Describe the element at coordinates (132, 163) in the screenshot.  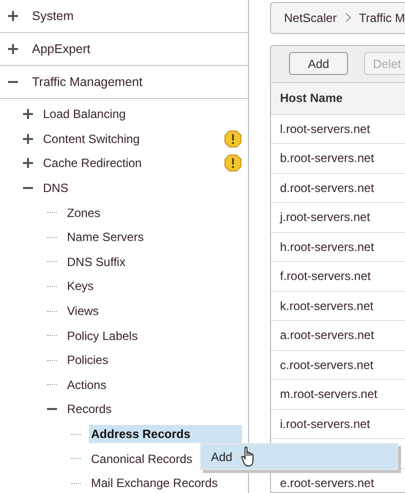
I see `tree-item: Cache Redirection` at that location.